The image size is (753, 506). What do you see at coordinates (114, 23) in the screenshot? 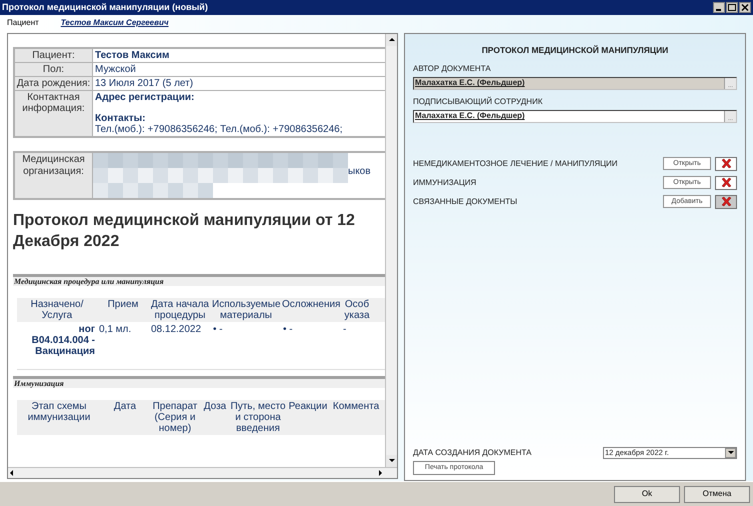
I see `patient-link: Тестов Максим Сергеевич` at bounding box center [114, 23].